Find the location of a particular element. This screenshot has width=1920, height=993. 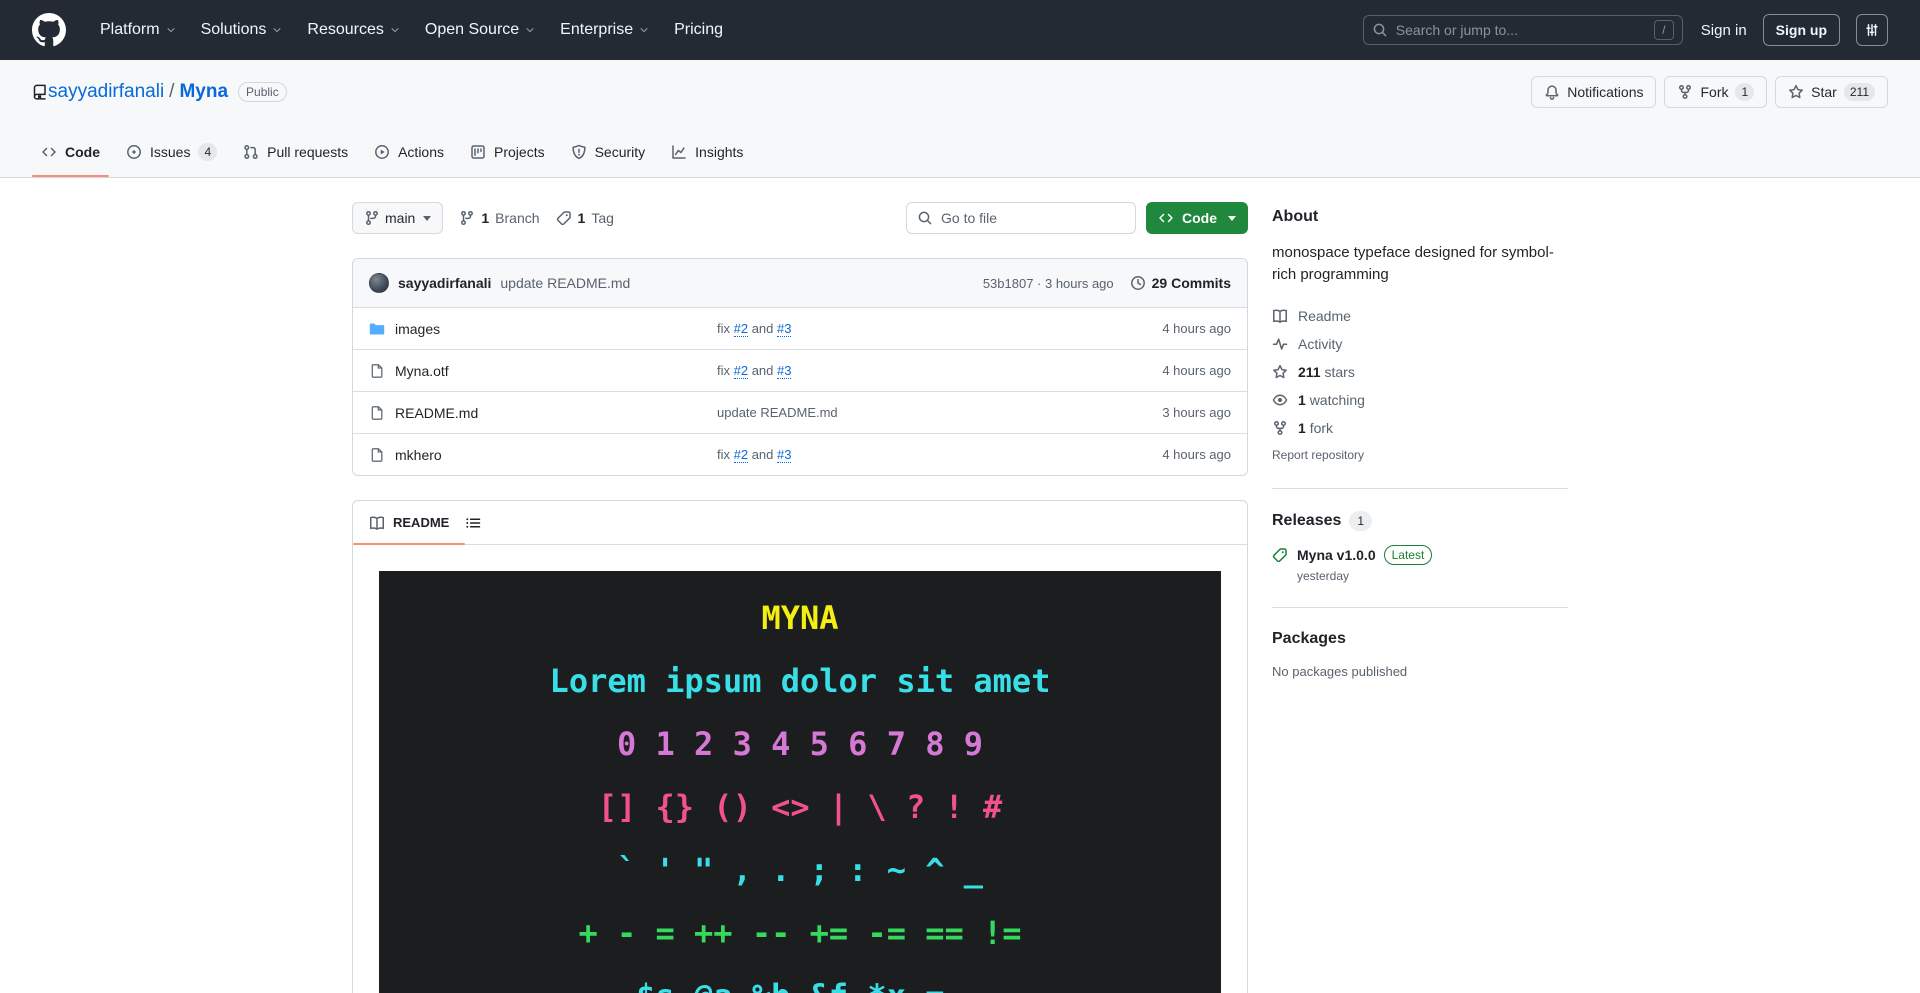

nav-solutions: Solutions is located at coordinates (242, 30).